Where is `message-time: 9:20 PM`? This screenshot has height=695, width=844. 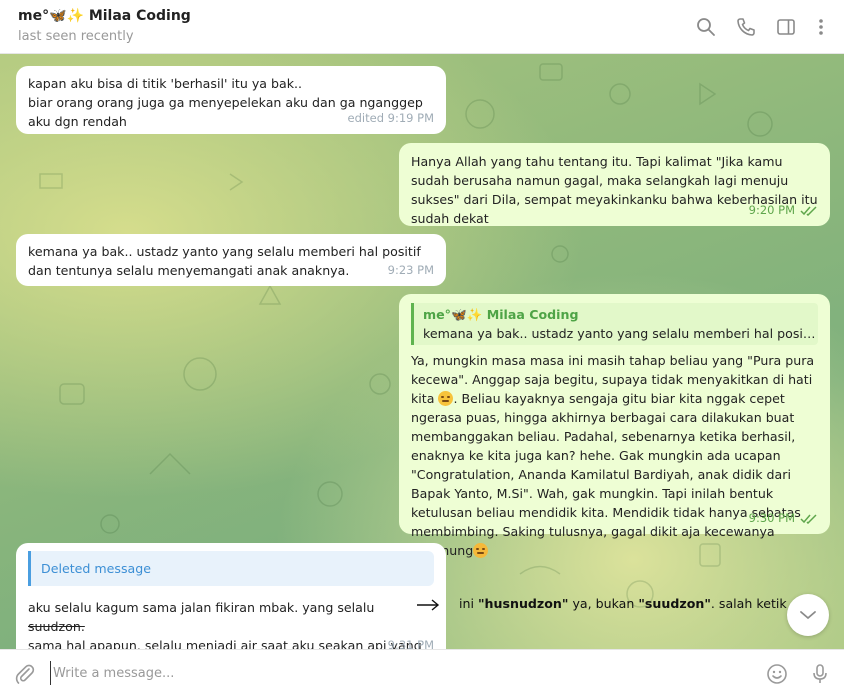 message-time: 9:20 PM is located at coordinates (771, 210).